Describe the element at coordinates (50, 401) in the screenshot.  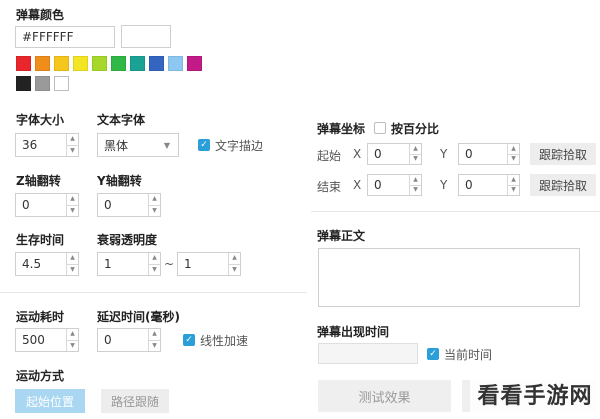
I see `start-position-button: 起始位置` at that location.